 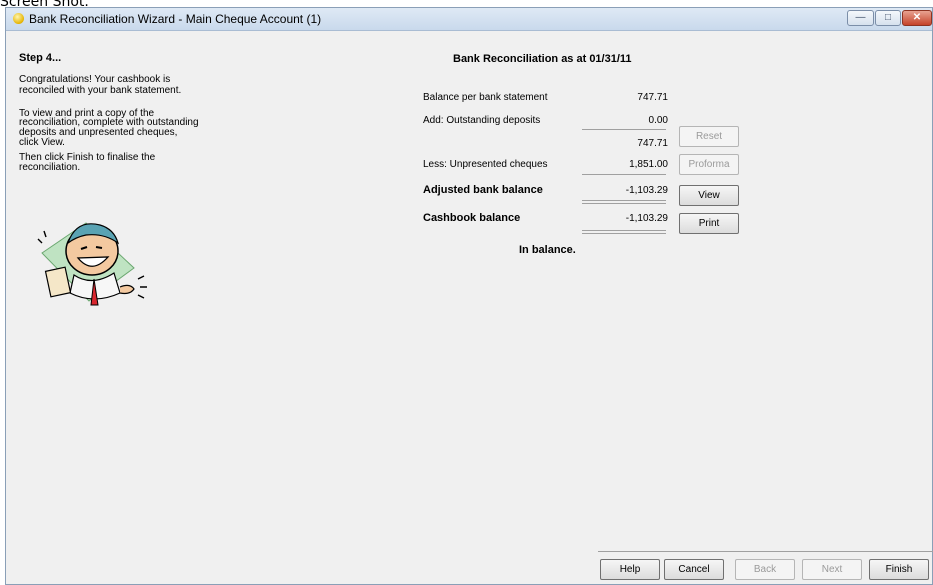 I want to click on outstanding-deposits-cell: 0.00, so click(x=627, y=121).